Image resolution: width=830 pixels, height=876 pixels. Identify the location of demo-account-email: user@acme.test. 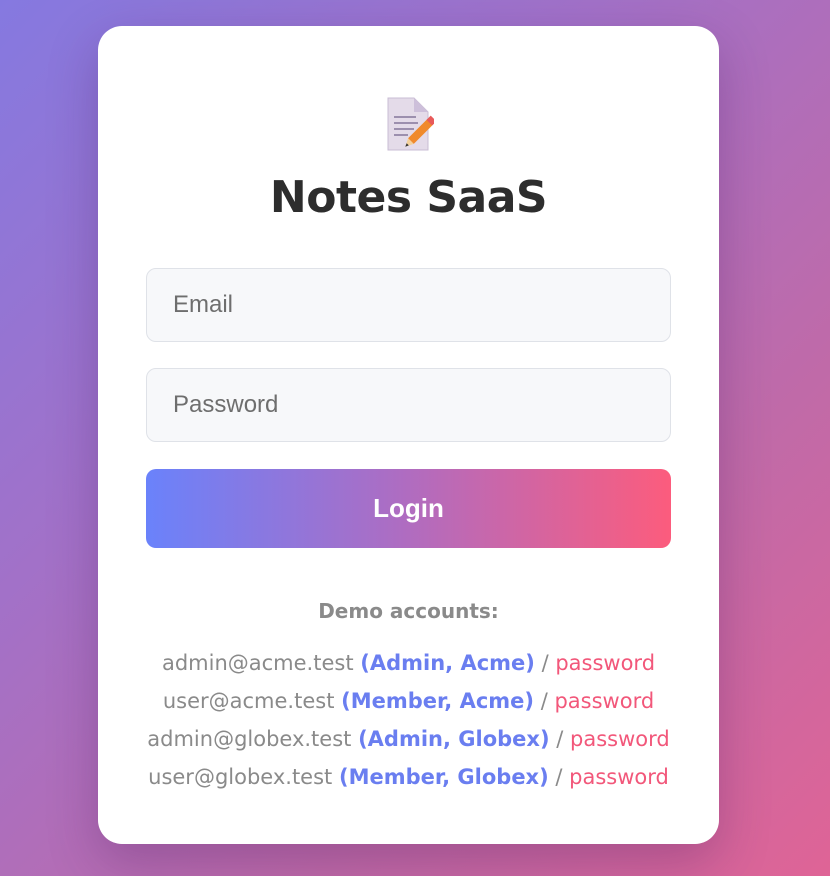
(248, 701).